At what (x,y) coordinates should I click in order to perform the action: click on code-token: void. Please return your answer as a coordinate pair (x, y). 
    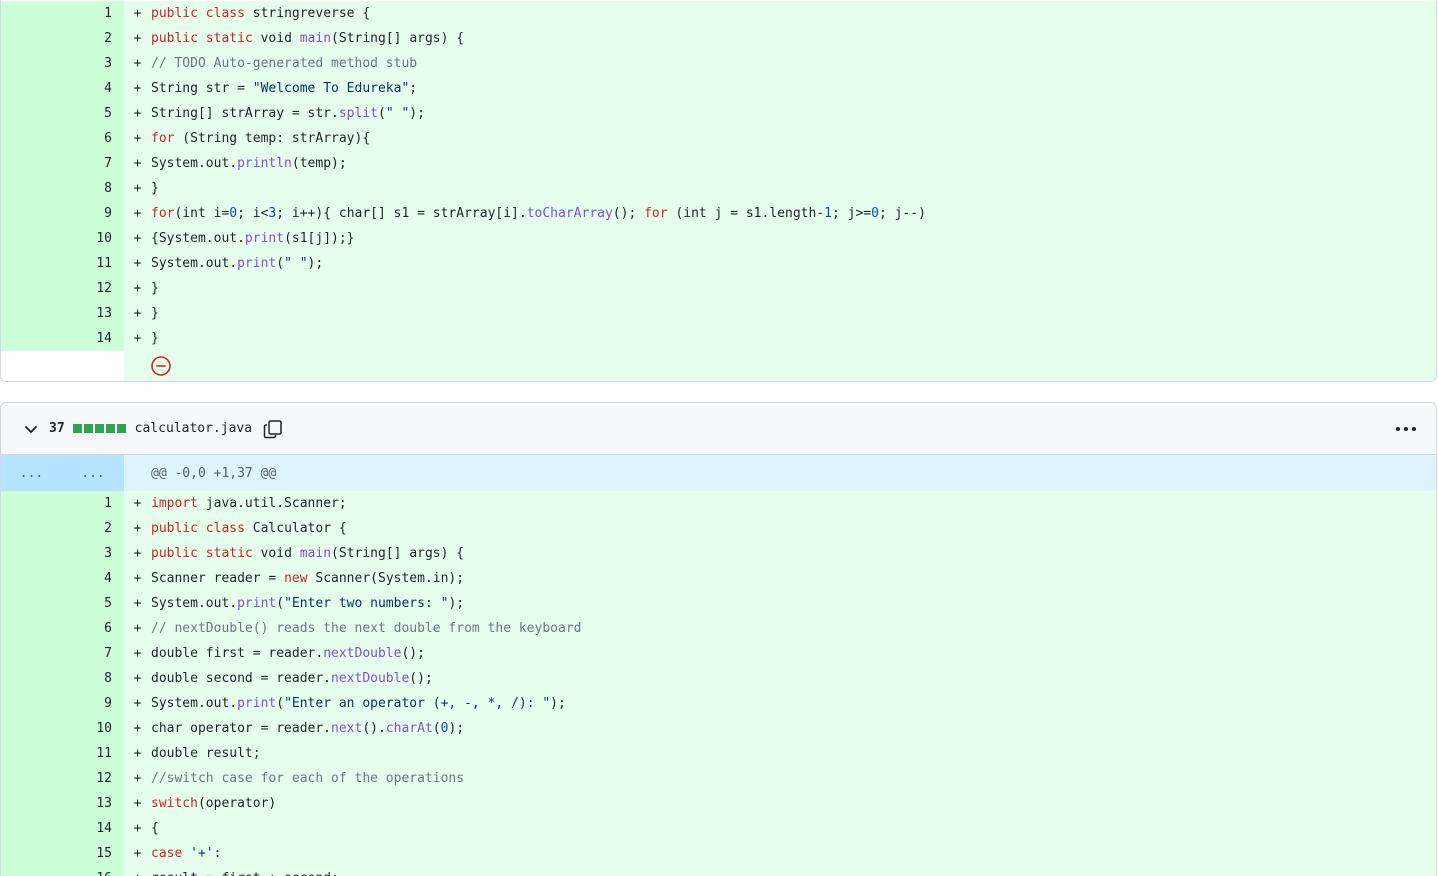
    Looking at the image, I should click on (276, 553).